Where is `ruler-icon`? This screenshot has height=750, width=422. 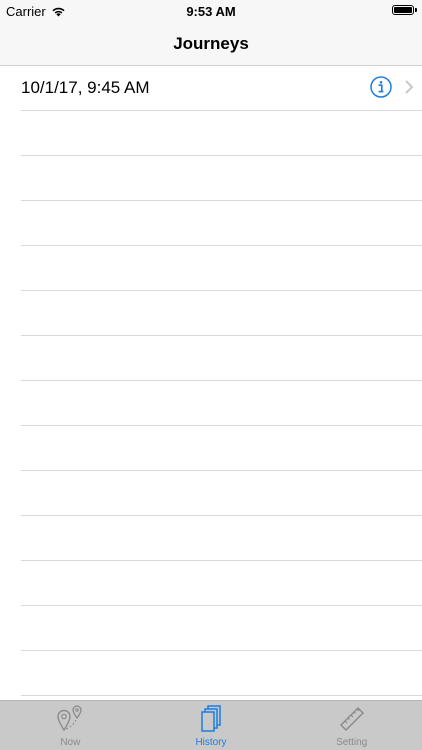
ruler-icon is located at coordinates (351, 719).